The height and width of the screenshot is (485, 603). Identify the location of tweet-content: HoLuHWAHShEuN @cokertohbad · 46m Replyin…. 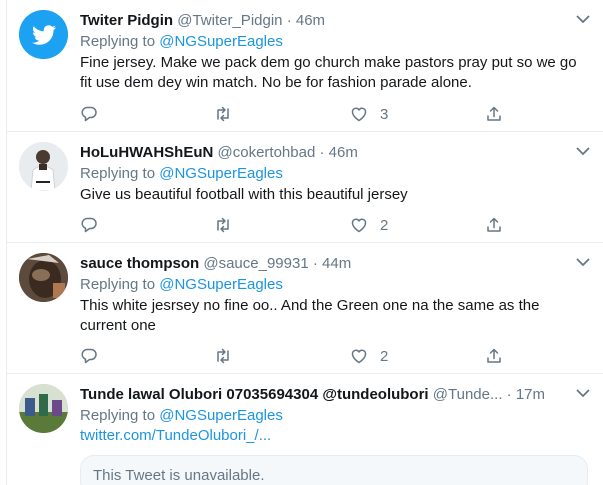
(335, 173).